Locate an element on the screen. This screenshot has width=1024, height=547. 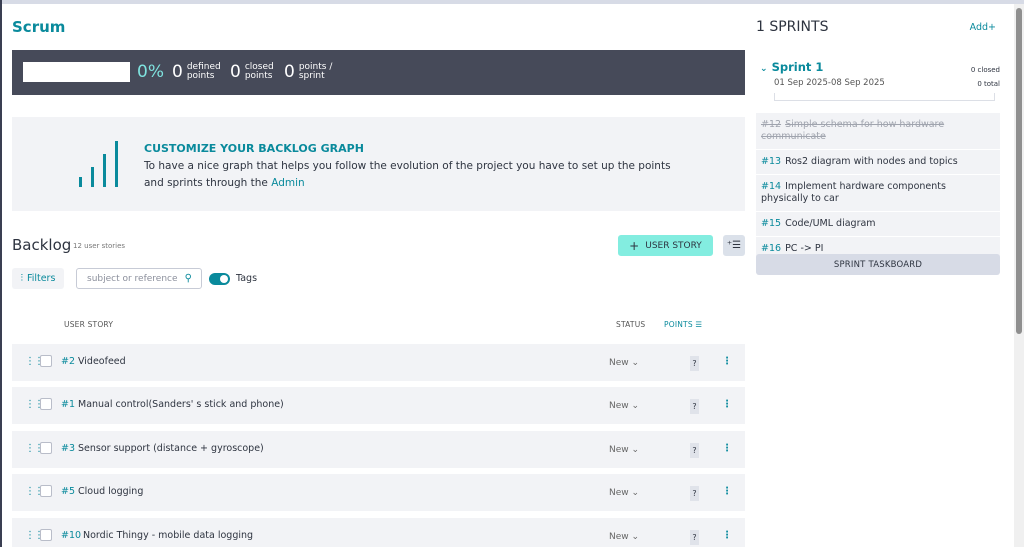
list-item: #15 Code/UML diagram is located at coordinates (878, 224).